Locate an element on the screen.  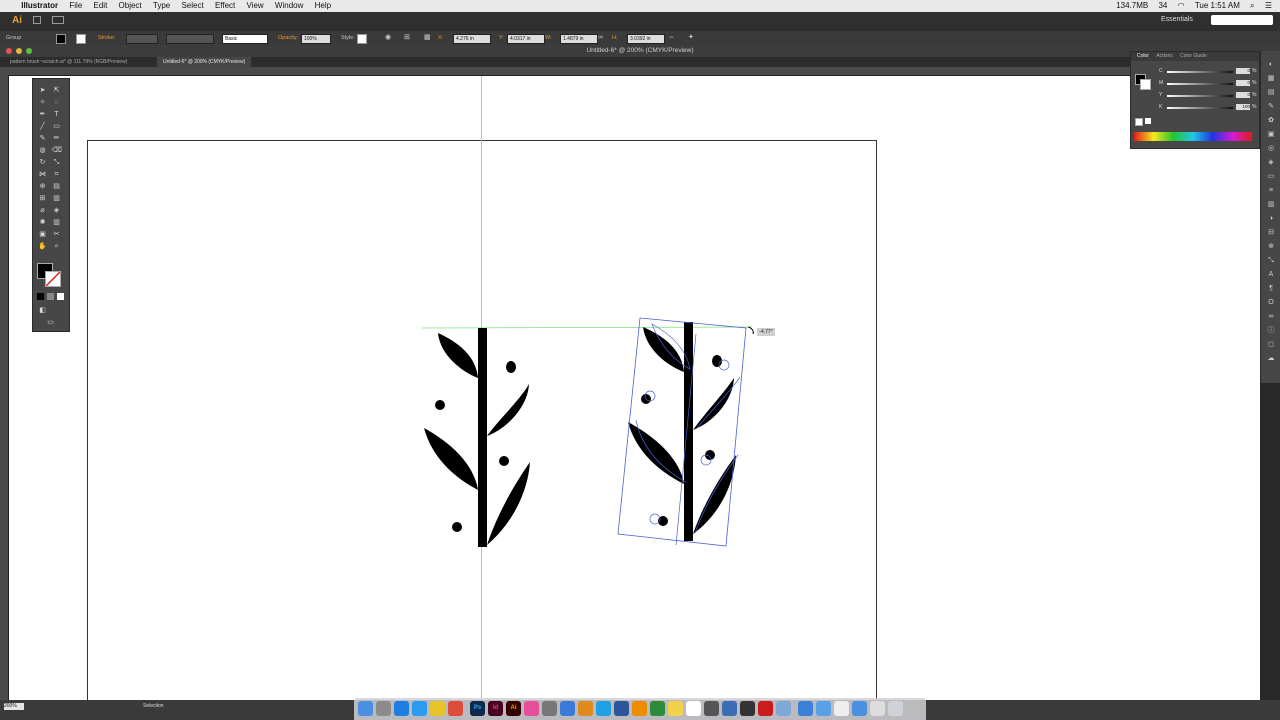
channel-m: M 0 % is located at coordinates (1208, 83).